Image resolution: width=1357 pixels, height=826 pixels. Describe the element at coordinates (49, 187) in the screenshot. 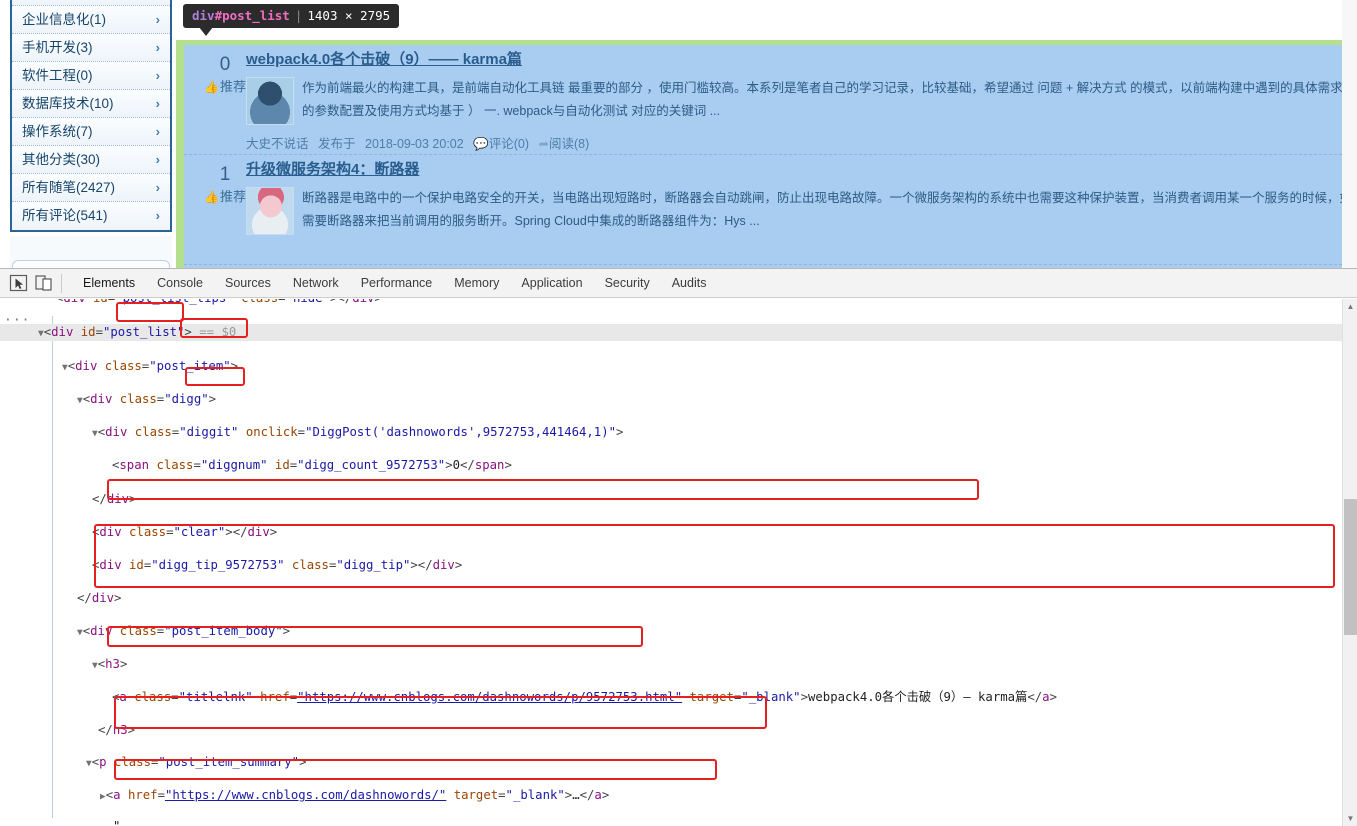

I see `sidebar-item-label: 所有随笔` at that location.